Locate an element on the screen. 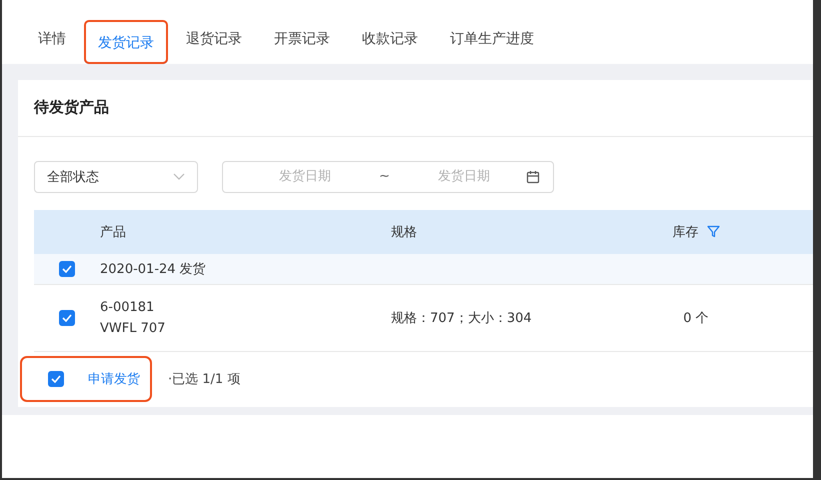 Image resolution: width=821 pixels, height=480 pixels. filter-icon is located at coordinates (713, 231).